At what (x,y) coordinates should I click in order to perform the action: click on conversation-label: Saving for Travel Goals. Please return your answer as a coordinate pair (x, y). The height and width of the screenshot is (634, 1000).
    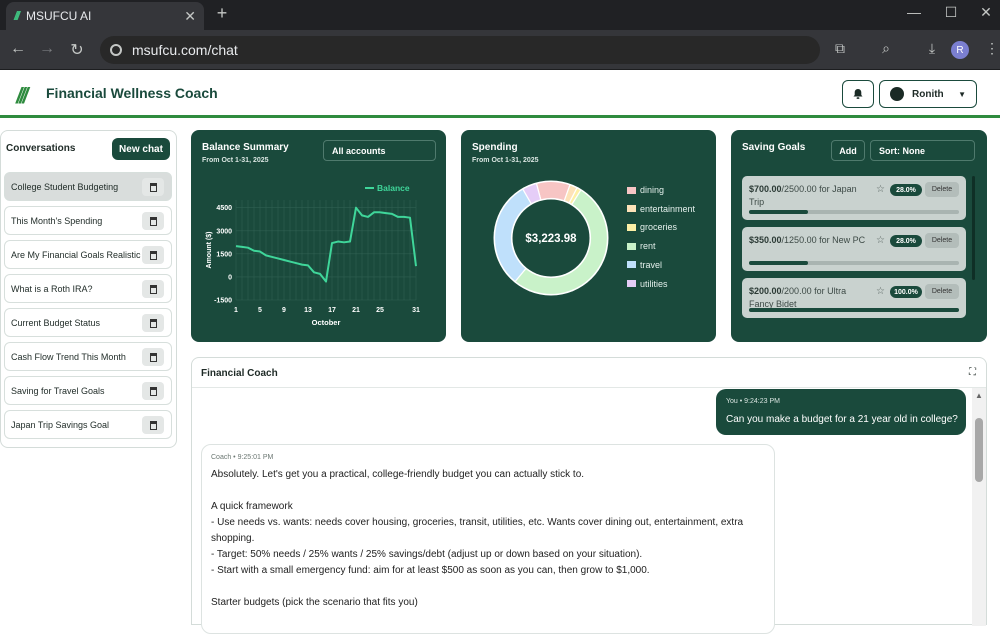
    Looking at the image, I should click on (58, 390).